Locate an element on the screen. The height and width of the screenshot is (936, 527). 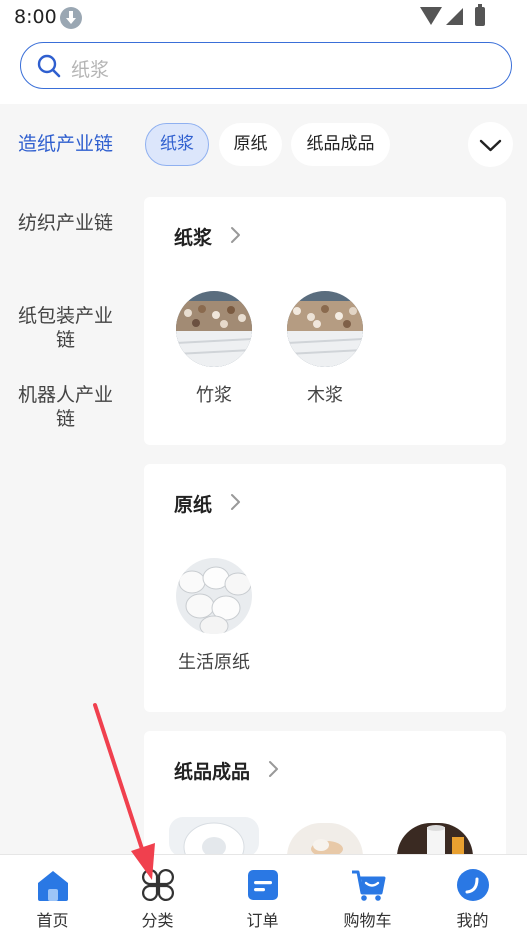
bottom-nav: 首页 分类 订单 购物车 我的 is located at coordinates (263, 895).